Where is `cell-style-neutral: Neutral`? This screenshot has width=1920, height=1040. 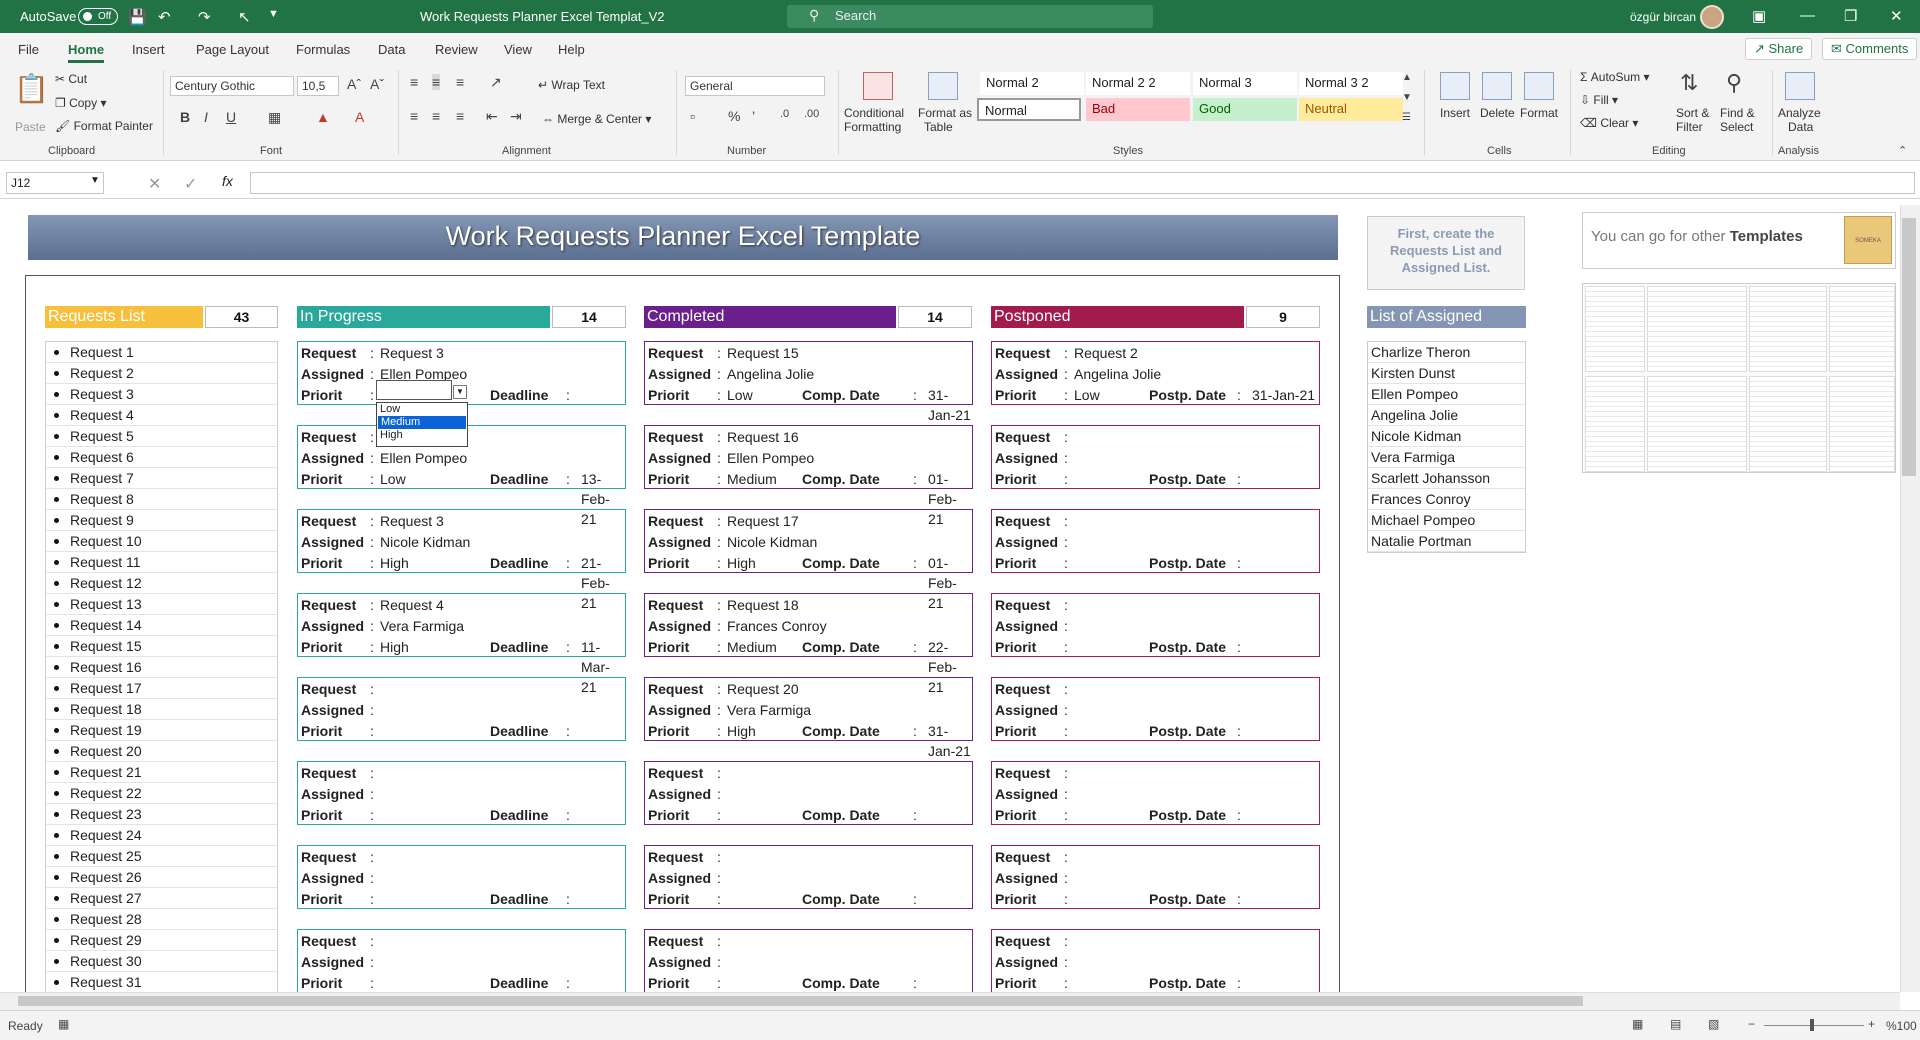
cell-style-neutral: Neutral is located at coordinates (1351, 109).